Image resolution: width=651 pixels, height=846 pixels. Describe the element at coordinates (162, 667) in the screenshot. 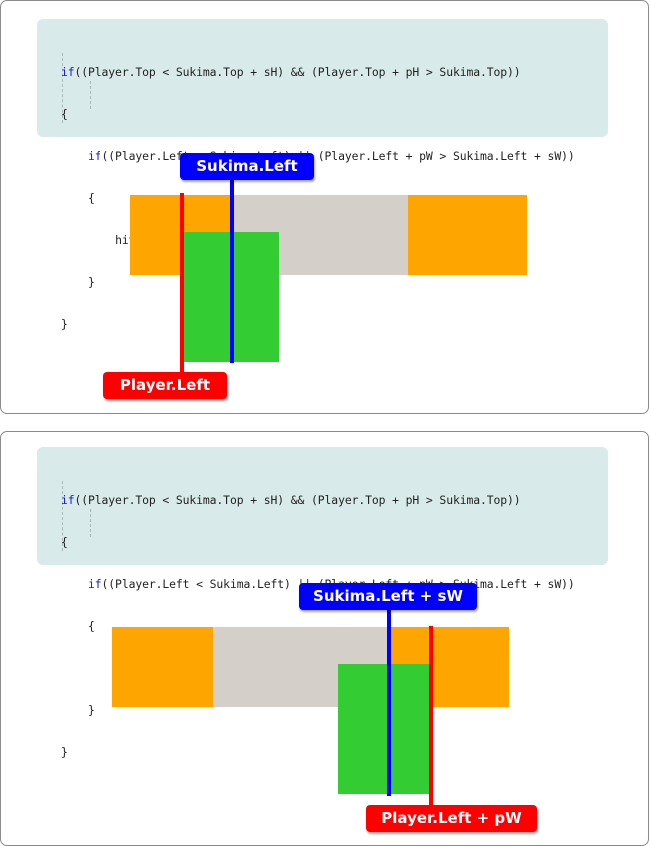

I see `obstacle-left-block` at that location.